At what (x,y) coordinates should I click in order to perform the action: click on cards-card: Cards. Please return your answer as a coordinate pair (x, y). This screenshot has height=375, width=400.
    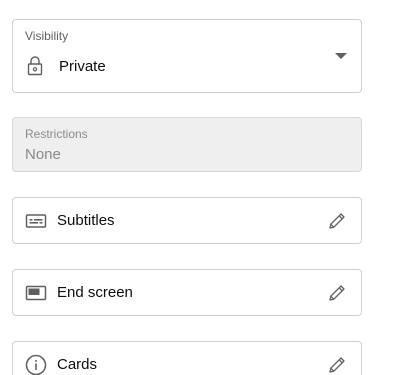
    Looking at the image, I should click on (187, 358).